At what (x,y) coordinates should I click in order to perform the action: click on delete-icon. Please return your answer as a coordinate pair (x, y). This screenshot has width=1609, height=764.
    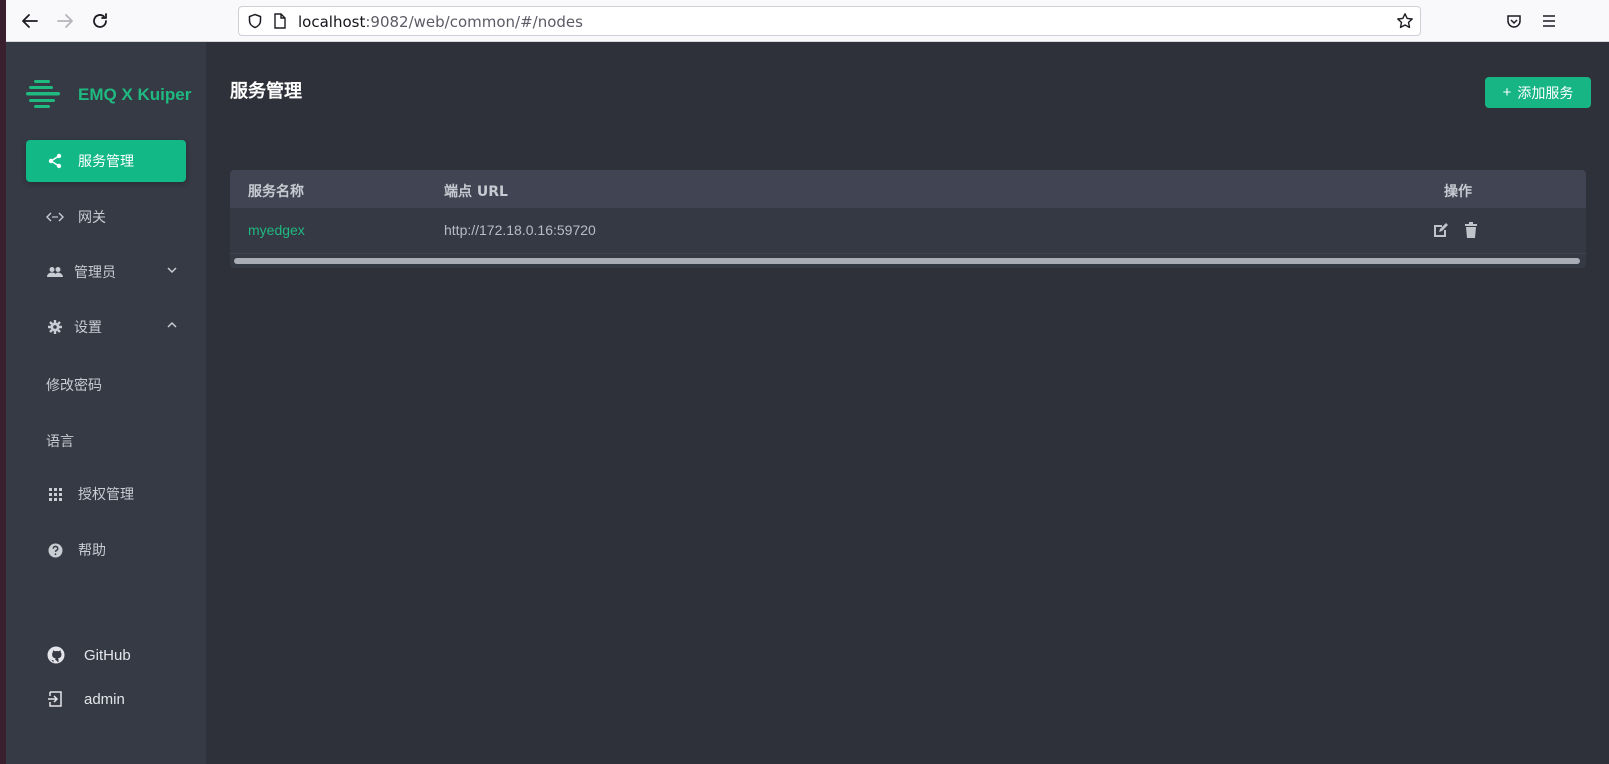
    Looking at the image, I should click on (1471, 230).